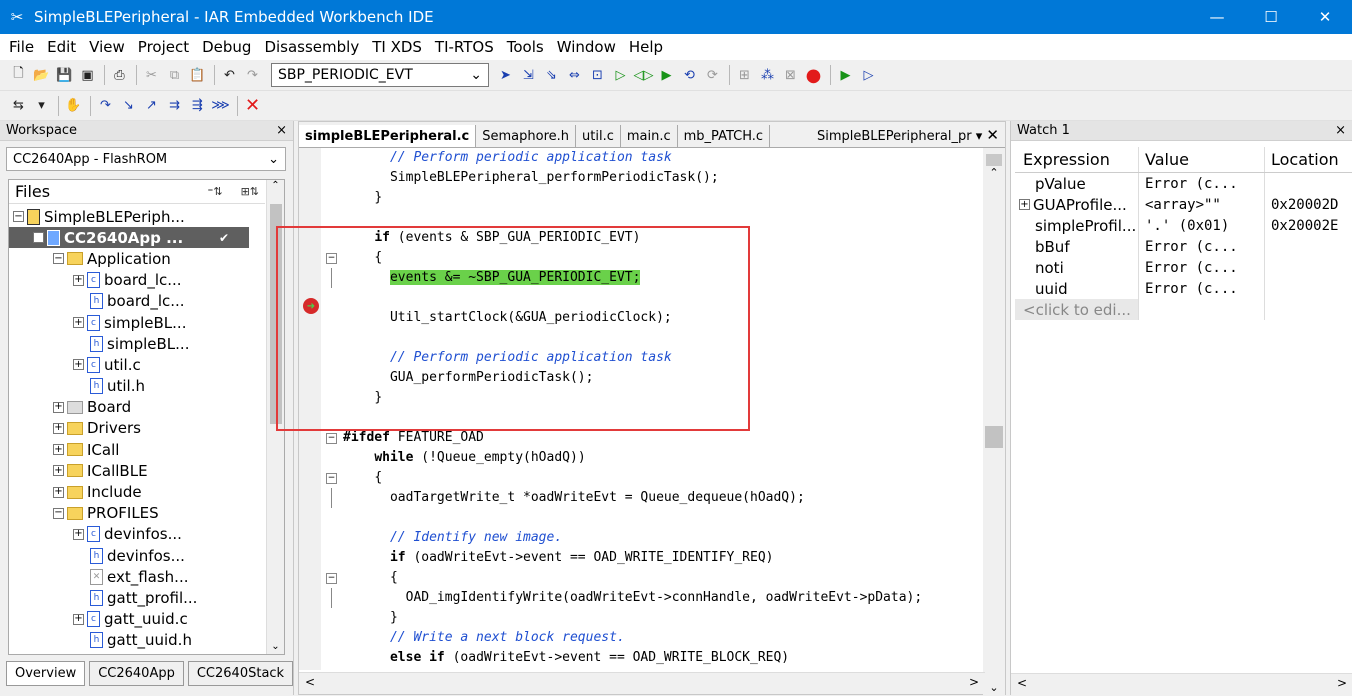  I want to click on code-line: while (!Queue_empty(hOadQ)), so click(662, 458).